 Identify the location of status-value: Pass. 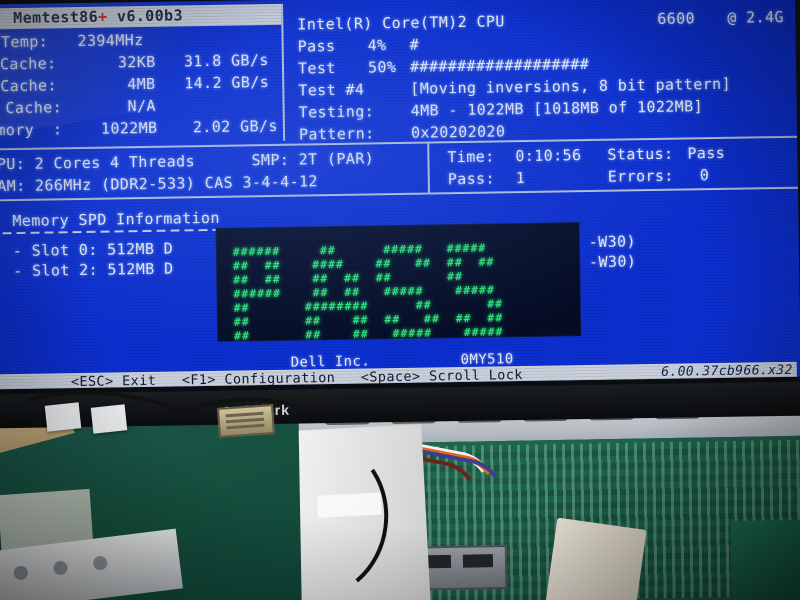
(706, 153).